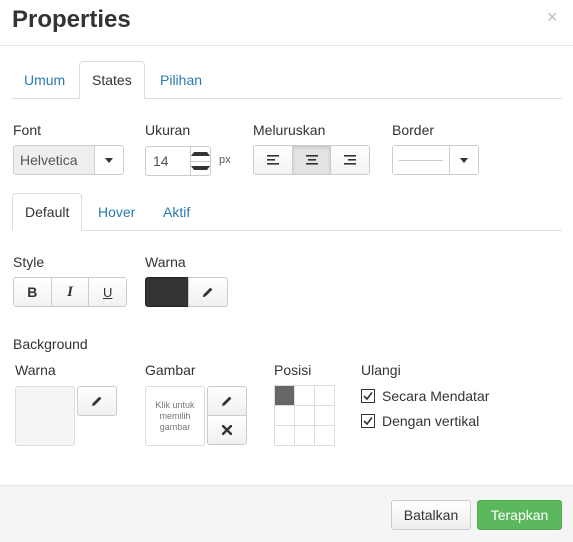 The width and height of the screenshot is (573, 542). Describe the element at coordinates (32, 292) in the screenshot. I see `bold-button: B` at that location.